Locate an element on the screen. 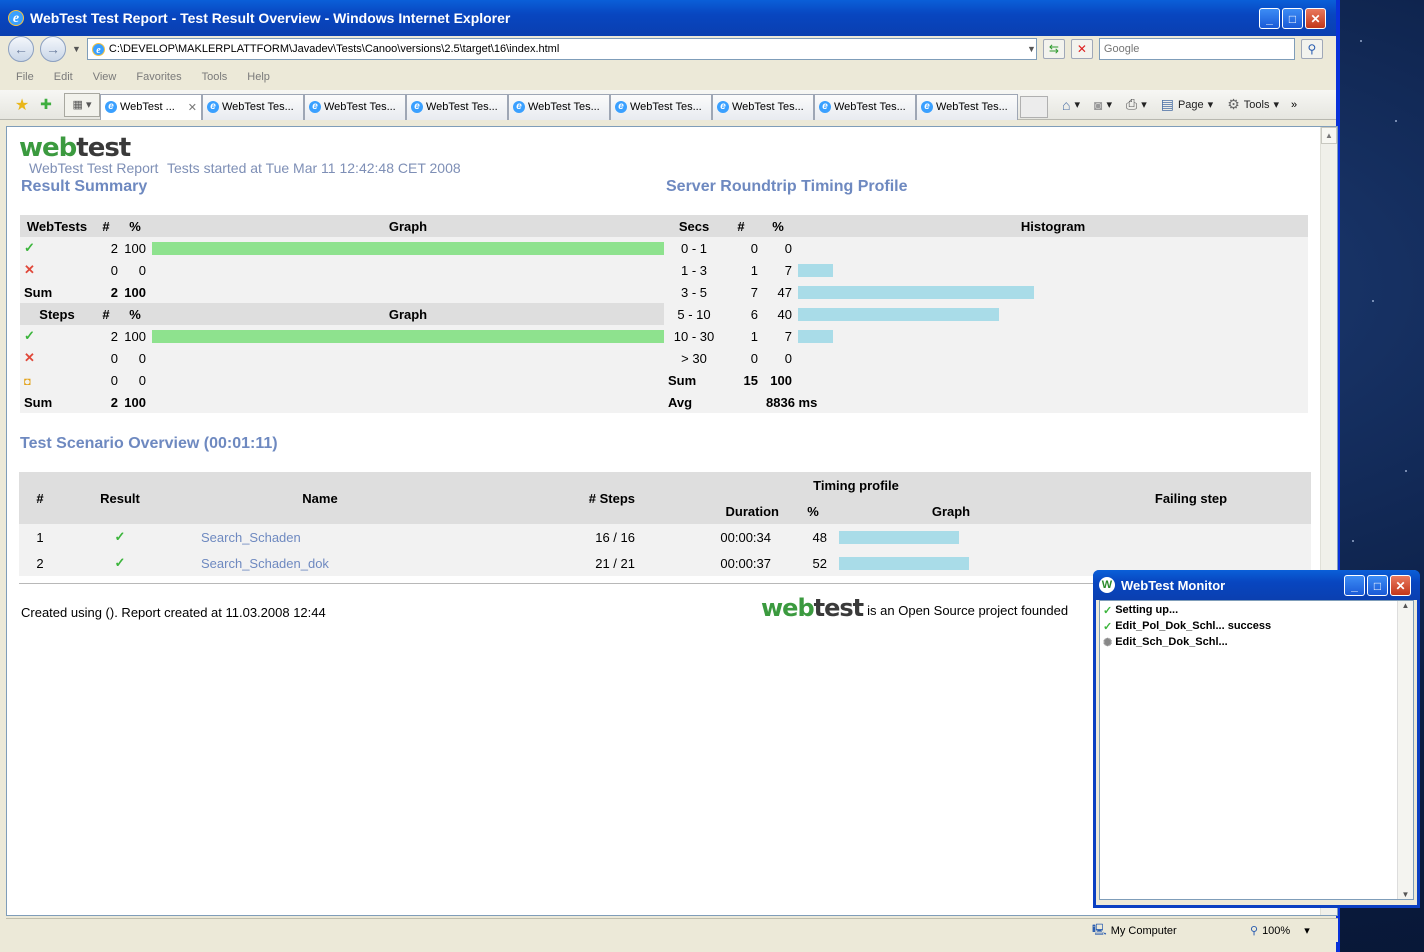 The width and height of the screenshot is (1424, 952). timing-profile-title: Server Roundtrip Timing Profile is located at coordinates (787, 186).